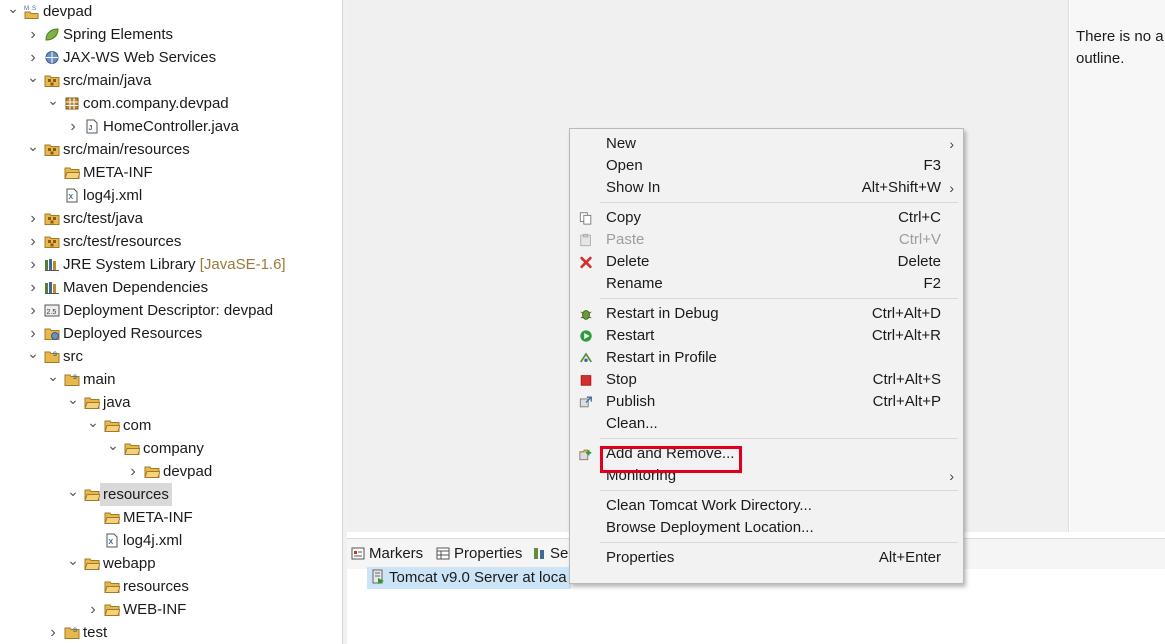 The width and height of the screenshot is (1165, 644). I want to click on menu-item-restart-in-profile: Restart in Profile, so click(766, 358).